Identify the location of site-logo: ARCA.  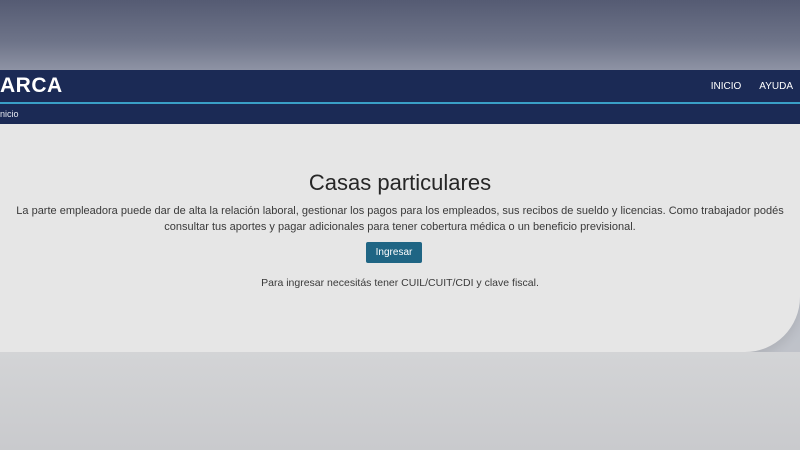
(31, 86).